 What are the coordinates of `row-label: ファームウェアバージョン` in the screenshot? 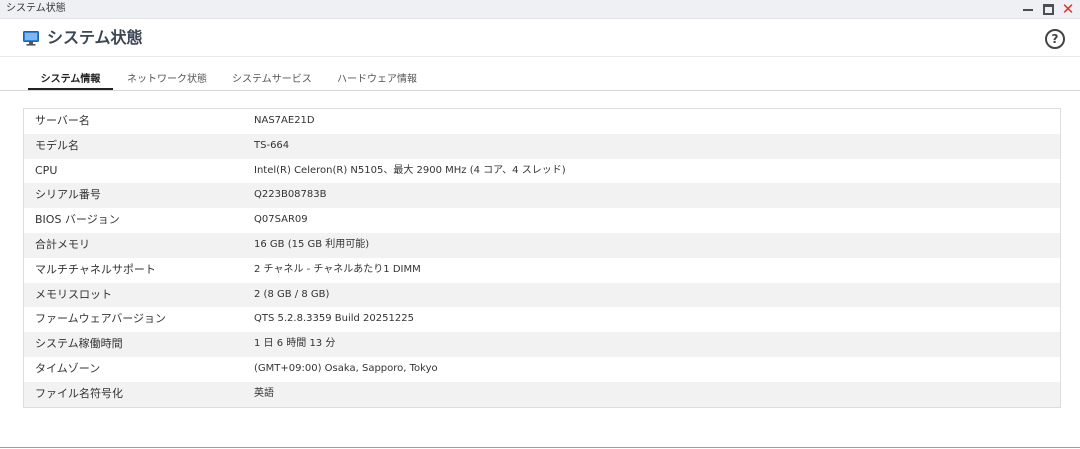 It's located at (101, 319).